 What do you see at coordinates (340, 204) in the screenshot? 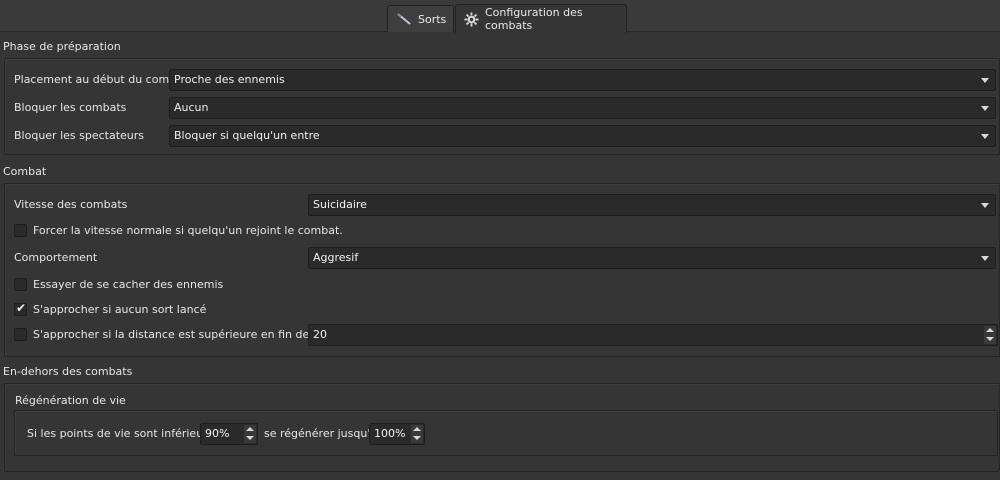
I see `speed-value: Suicidaire` at bounding box center [340, 204].